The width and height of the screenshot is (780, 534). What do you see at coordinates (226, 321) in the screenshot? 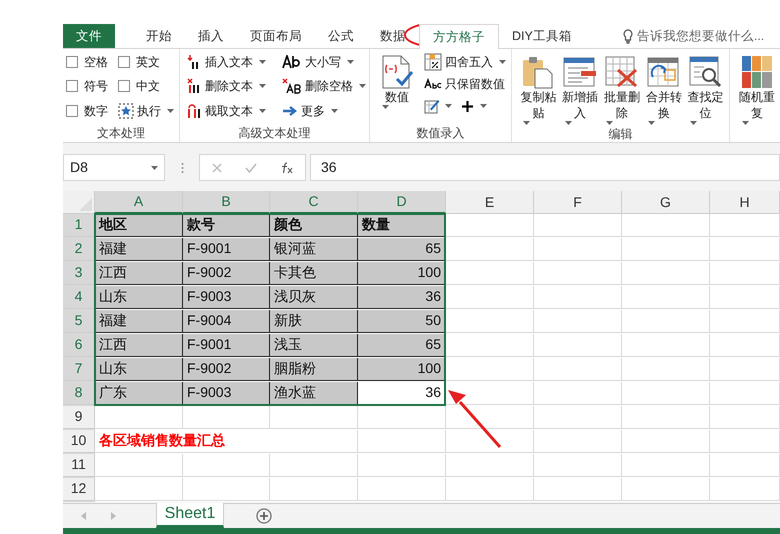
I see `grid-cell: F-9004` at bounding box center [226, 321].